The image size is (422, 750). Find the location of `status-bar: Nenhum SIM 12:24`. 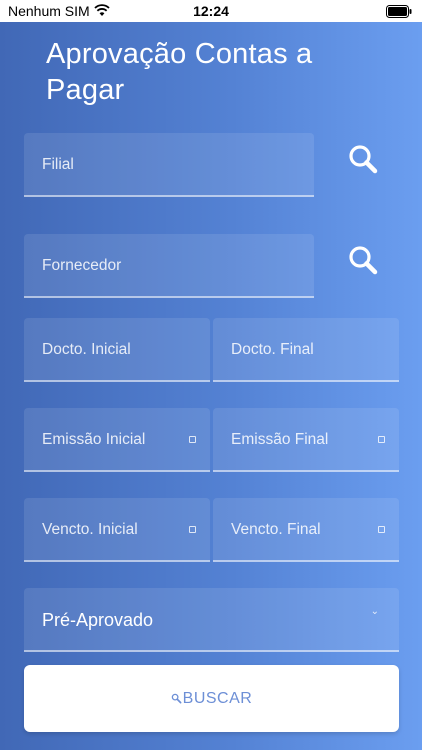

status-bar: Nenhum SIM 12:24 is located at coordinates (211, 11).